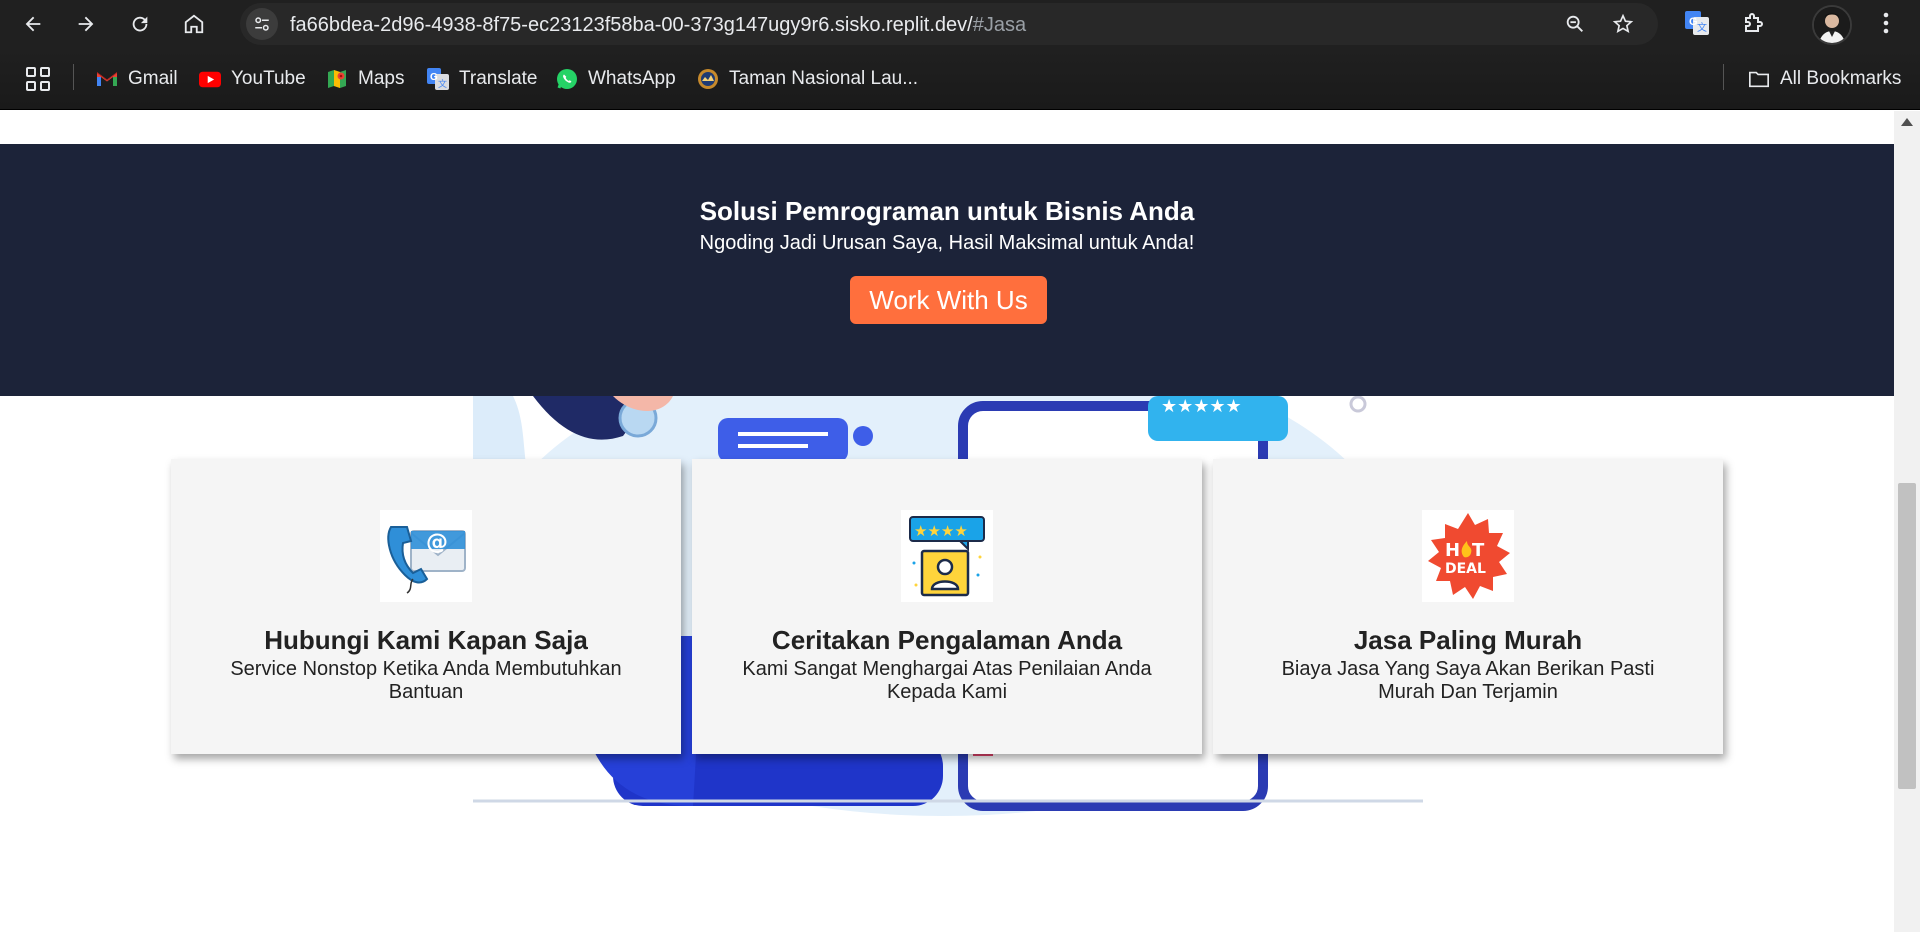 The width and height of the screenshot is (1920, 932). What do you see at coordinates (140, 24) in the screenshot?
I see `reload-icon` at bounding box center [140, 24].